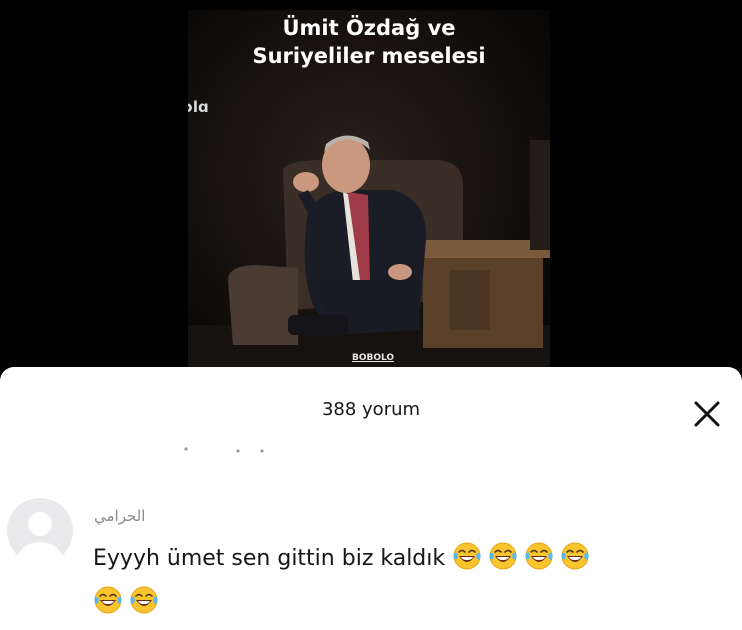 This screenshot has height=630, width=742. I want to click on close-button, so click(707, 414).